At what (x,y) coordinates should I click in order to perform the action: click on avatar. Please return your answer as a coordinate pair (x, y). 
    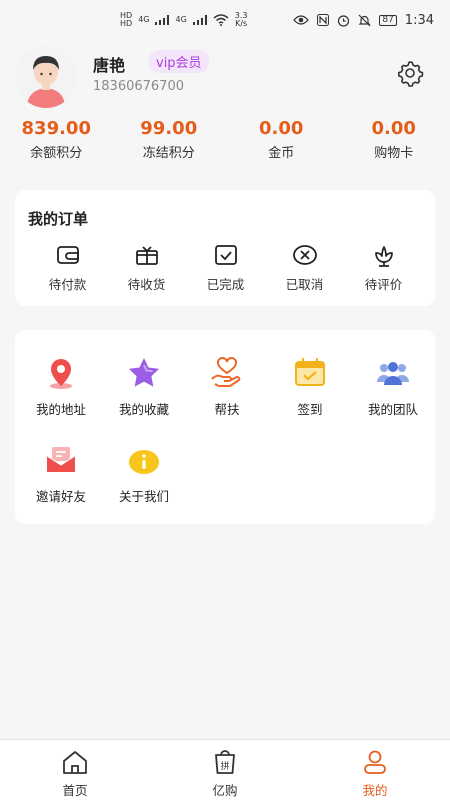
    Looking at the image, I should click on (46, 77).